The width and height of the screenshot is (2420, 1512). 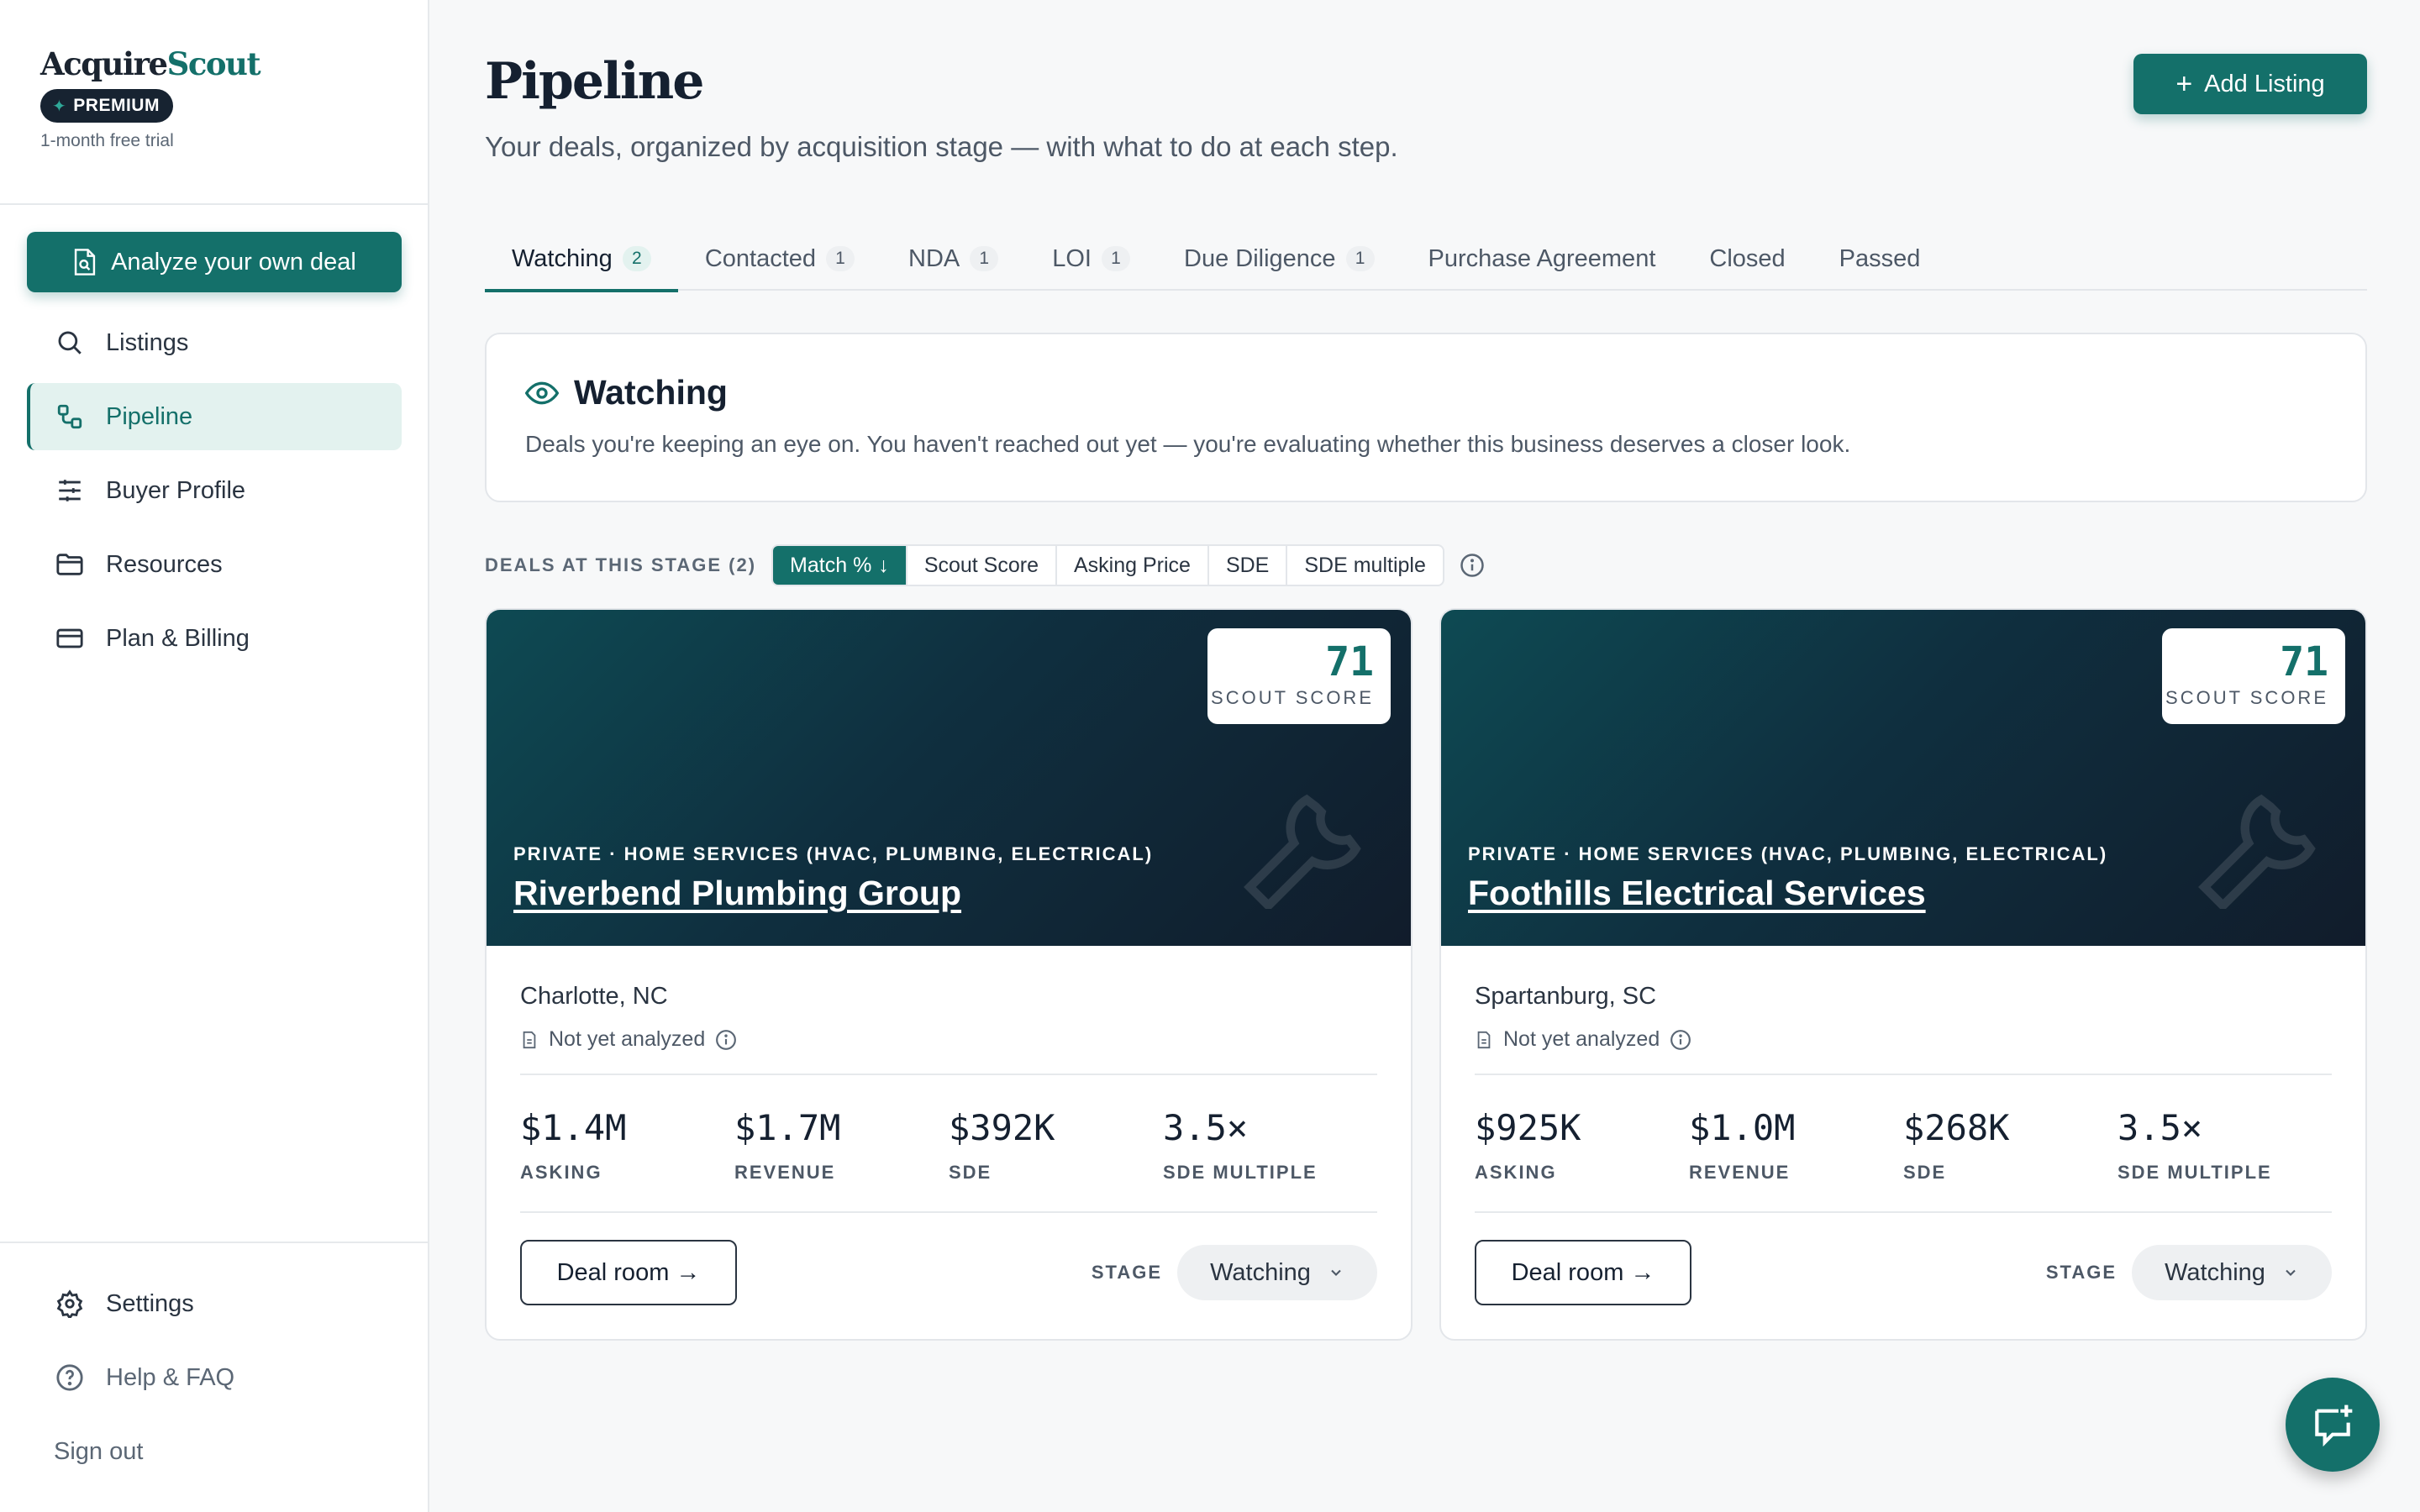 I want to click on sidebar-item-pipeline: Pipeline, so click(x=214, y=416).